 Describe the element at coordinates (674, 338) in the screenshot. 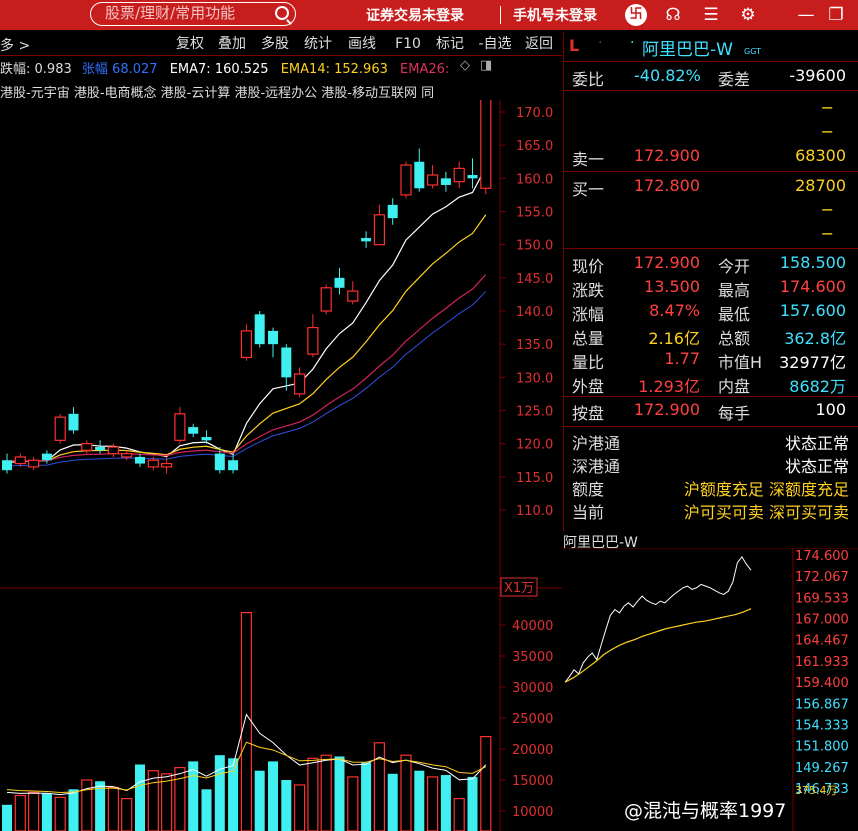

I see `stat-value: 2.16亿` at that location.